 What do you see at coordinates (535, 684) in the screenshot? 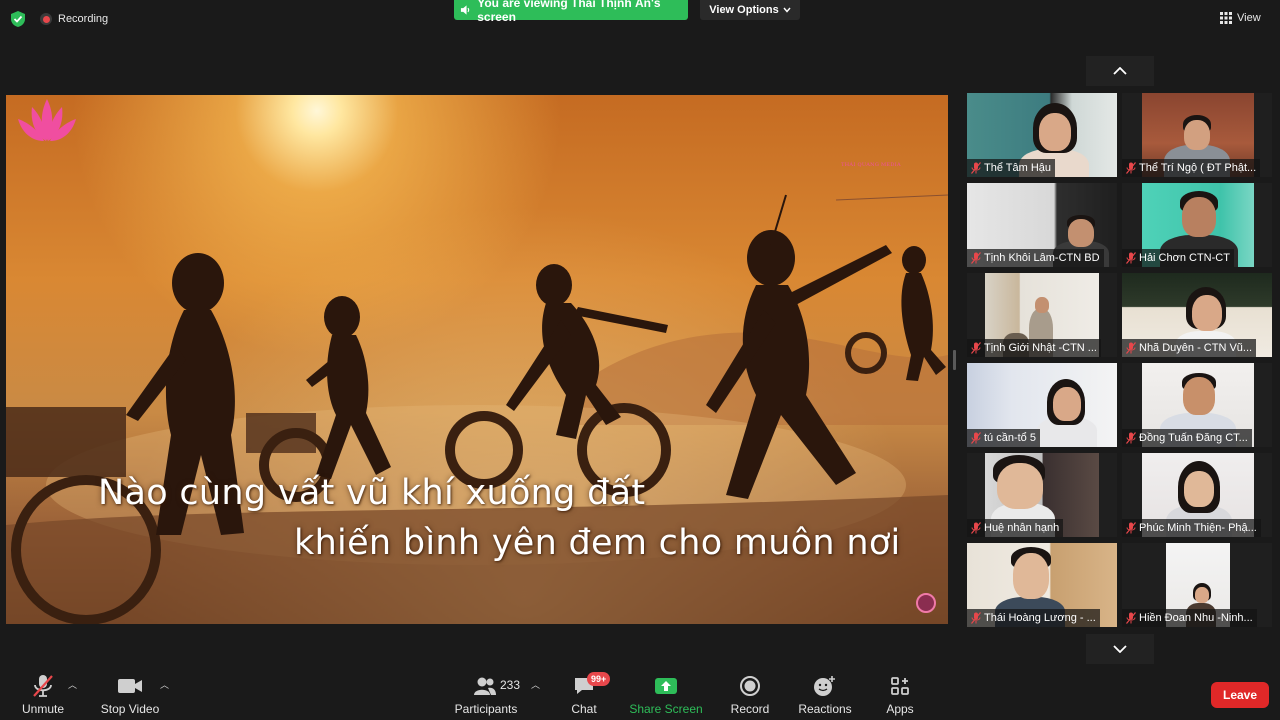
I see `participants-options-caret-icon: ︿` at bounding box center [535, 684].